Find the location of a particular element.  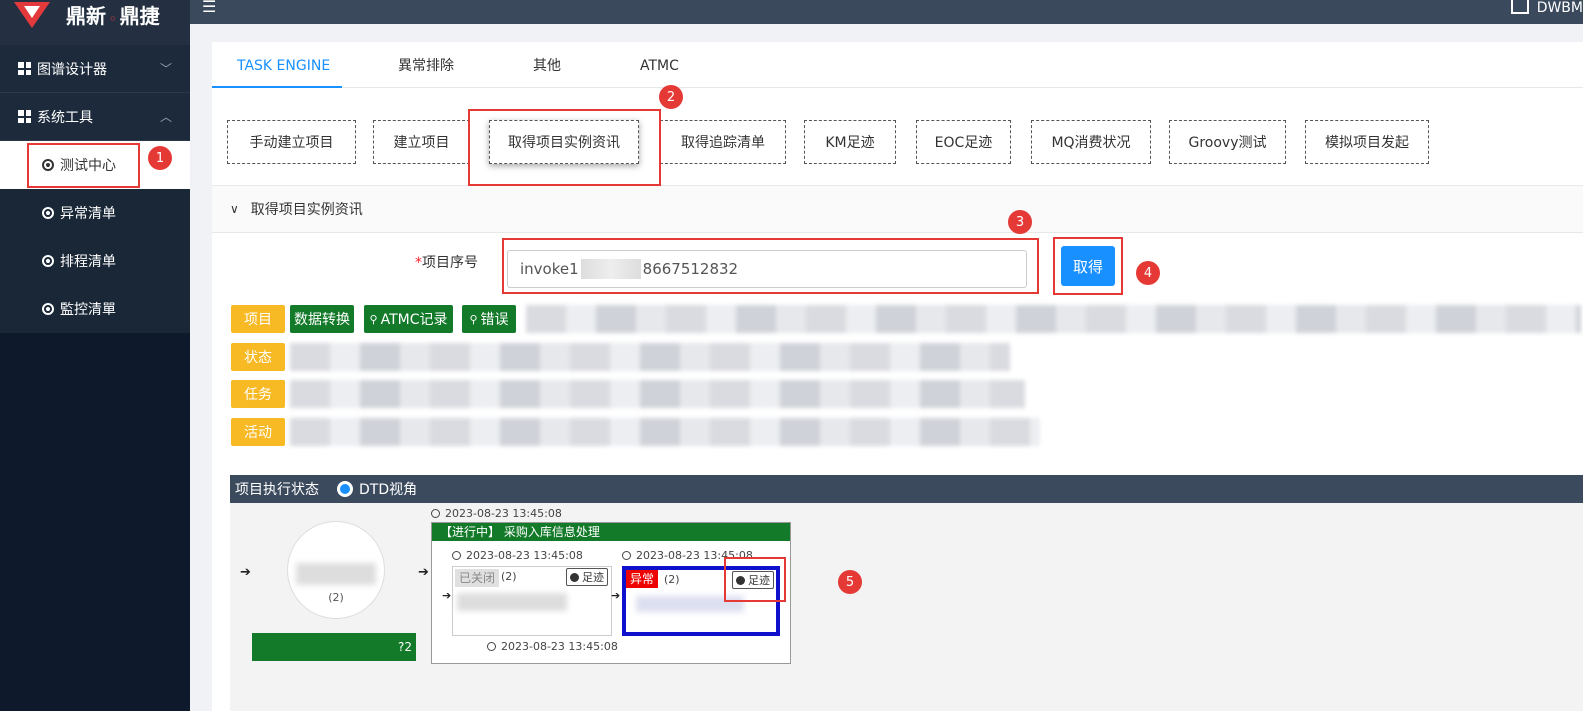

annotation-number-1: 1 is located at coordinates (160, 158).